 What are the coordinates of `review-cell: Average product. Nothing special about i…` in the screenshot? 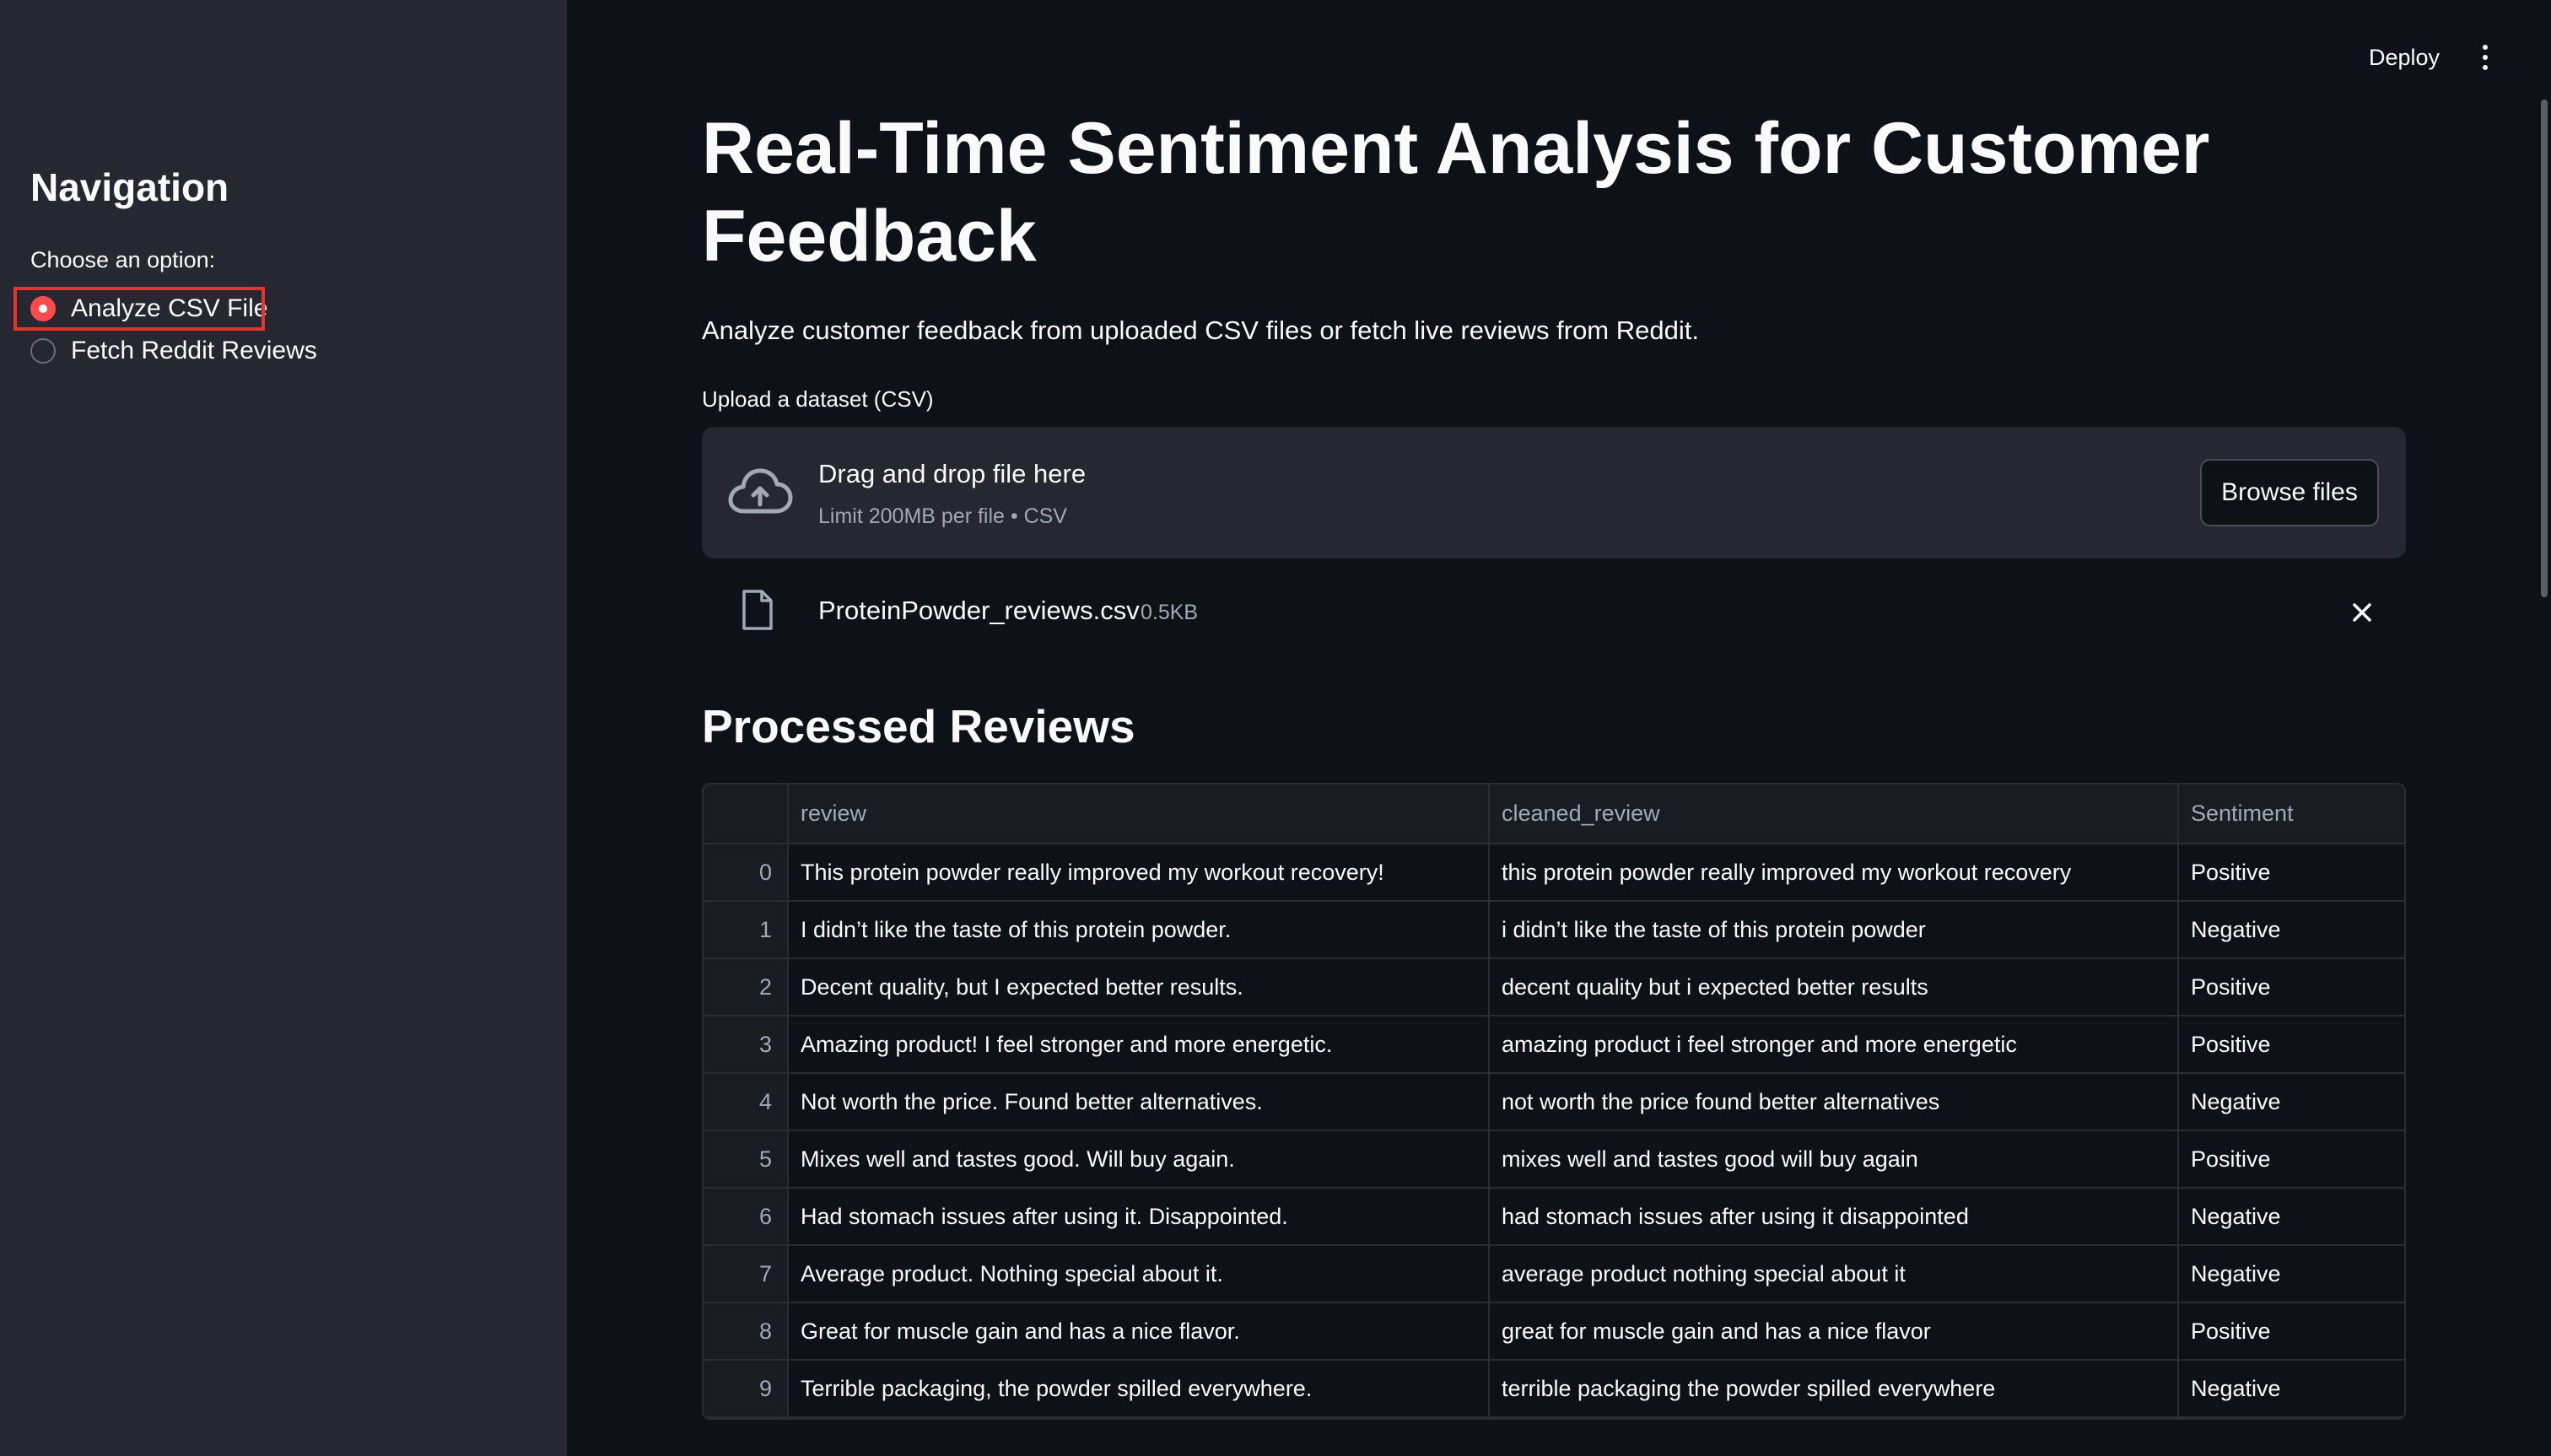 It's located at (1139, 1274).